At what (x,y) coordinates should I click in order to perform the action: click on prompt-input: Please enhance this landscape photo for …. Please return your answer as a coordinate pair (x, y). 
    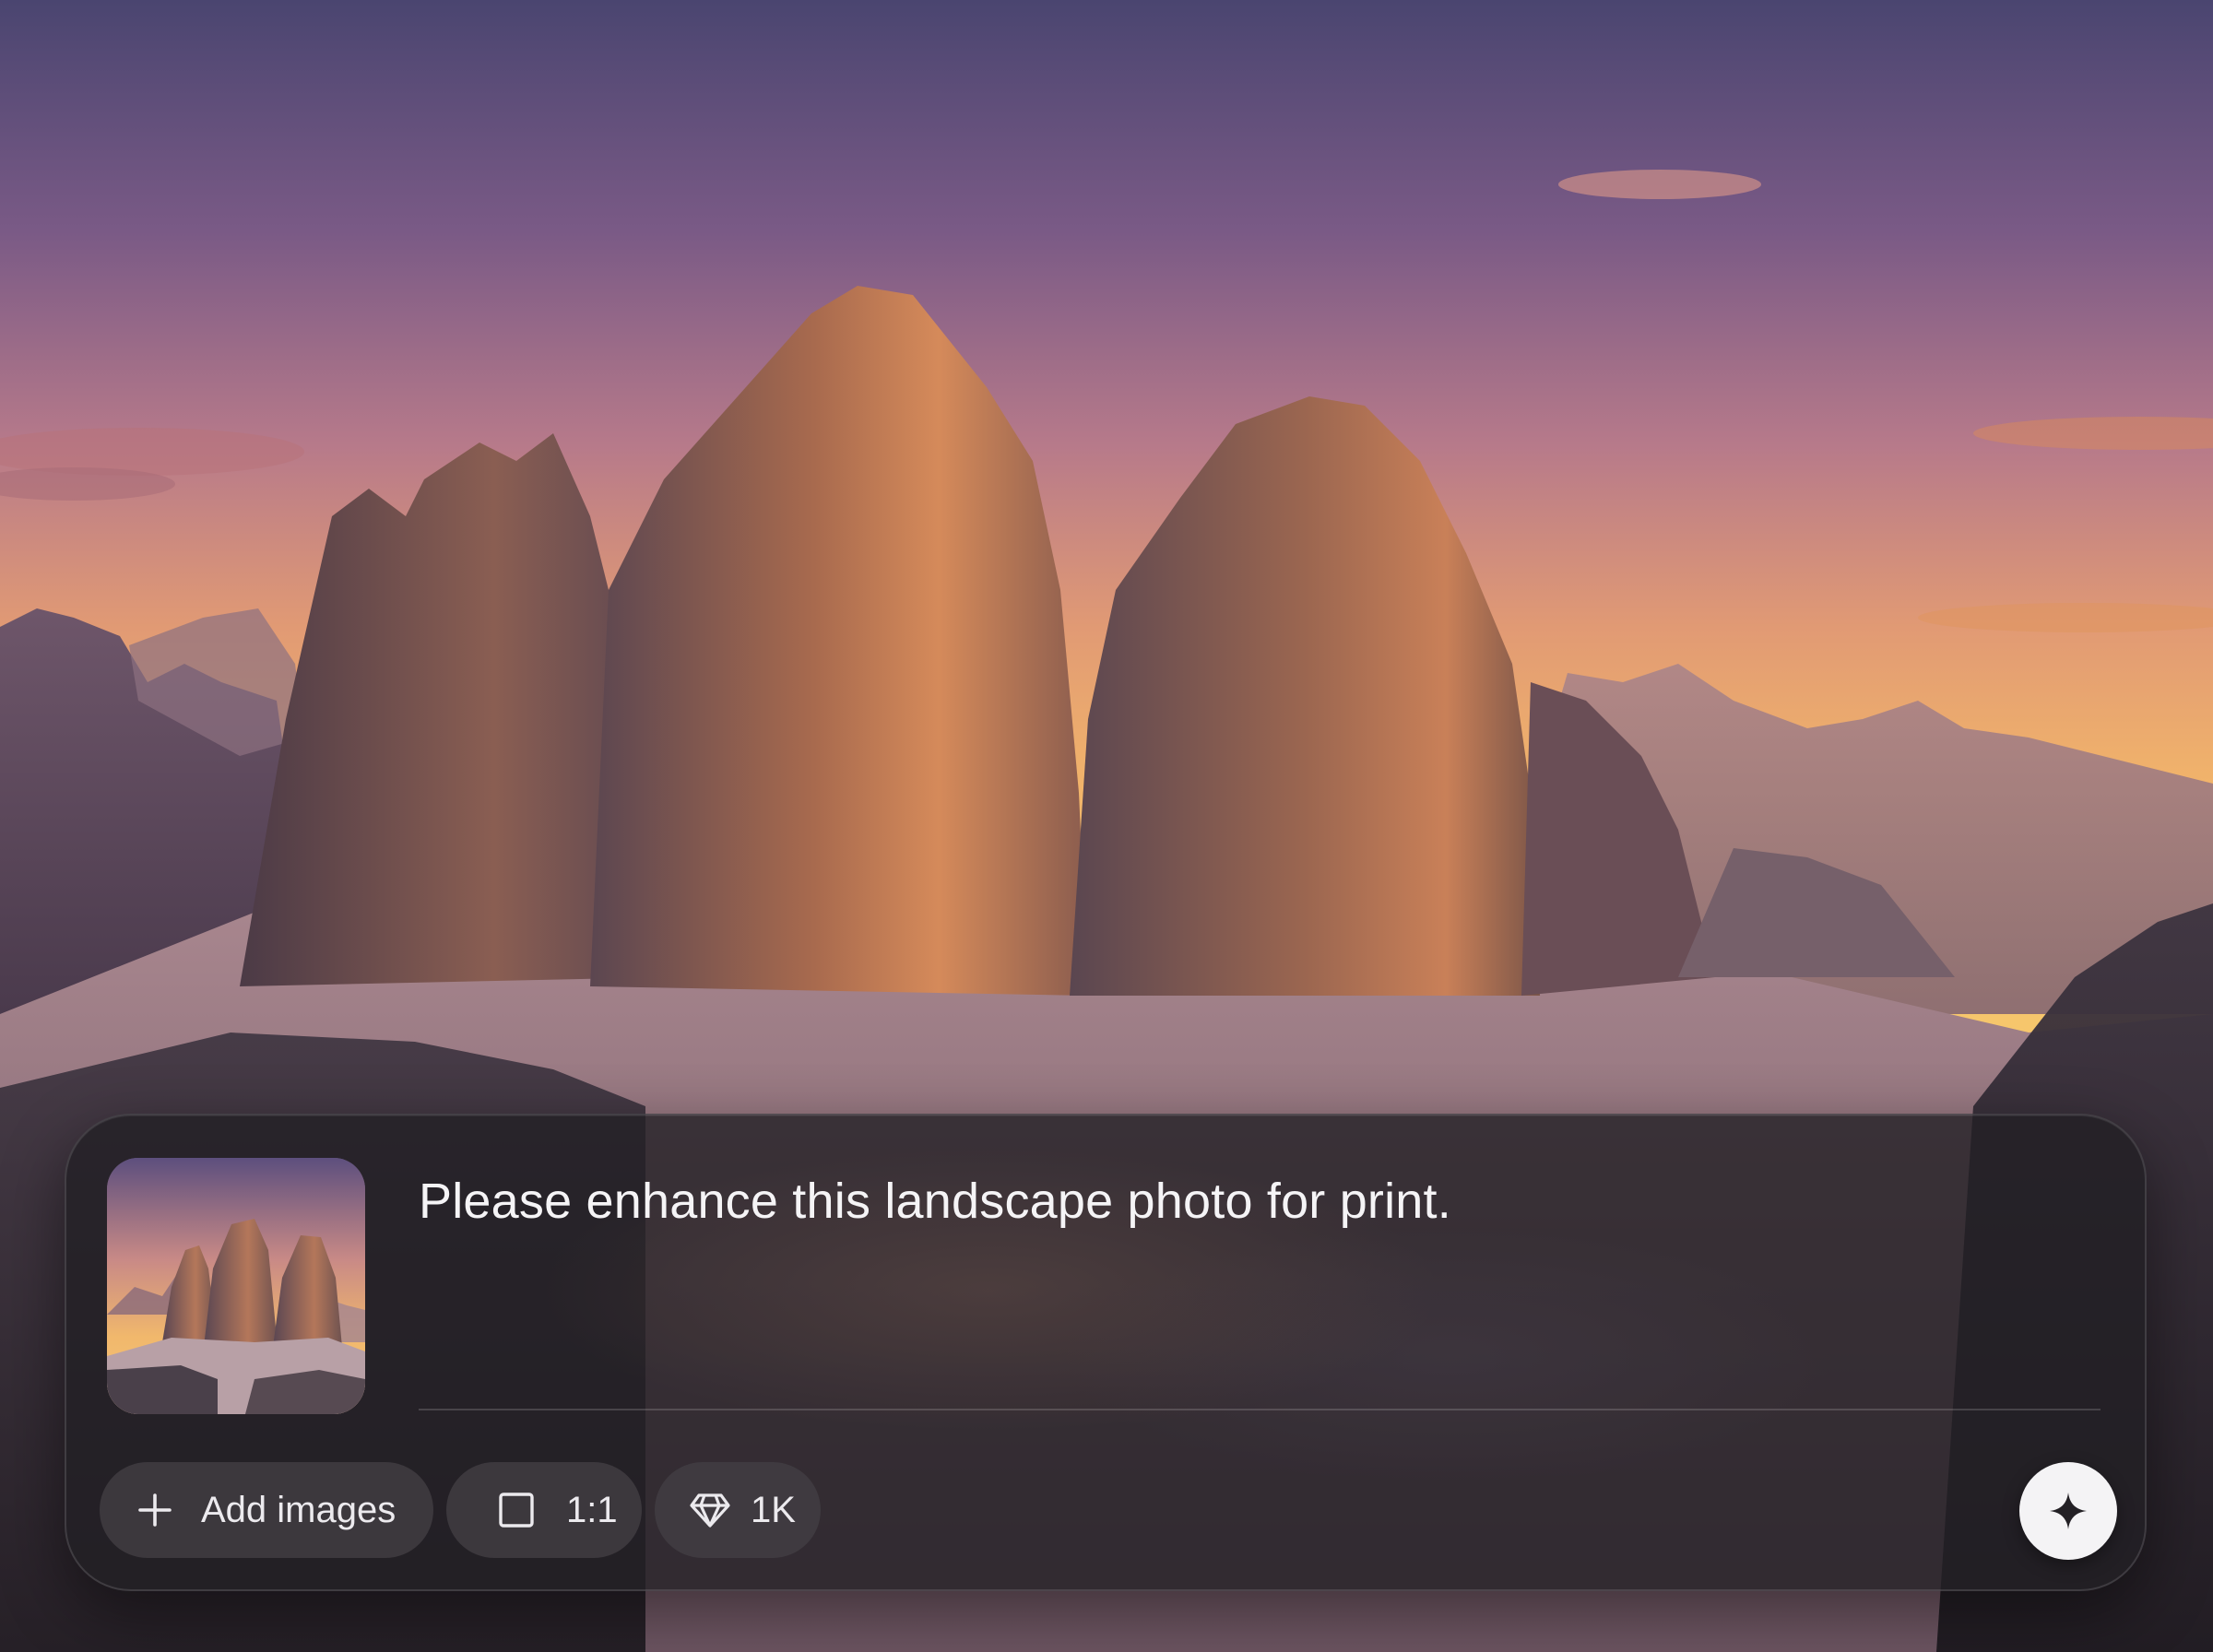
    Looking at the image, I should click on (1248, 1201).